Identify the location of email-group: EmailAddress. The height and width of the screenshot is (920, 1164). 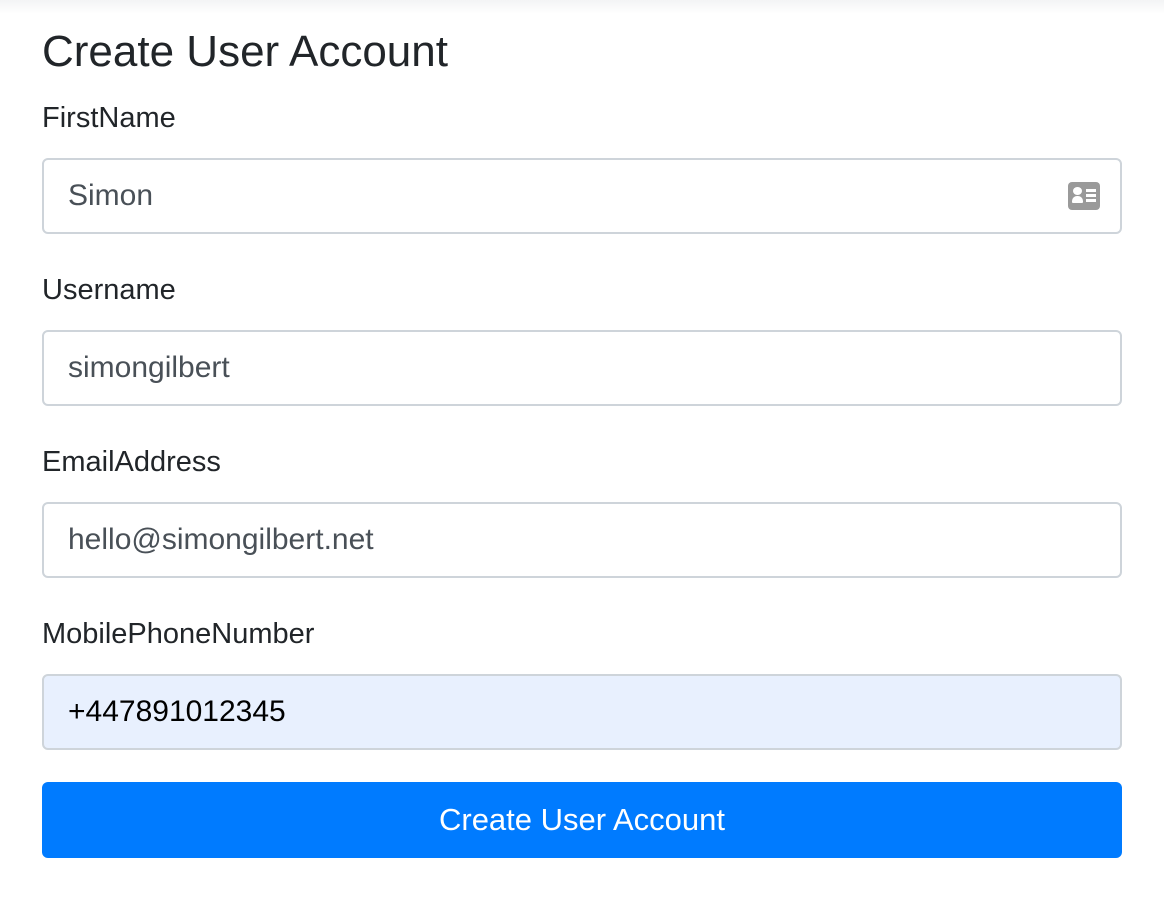
(582, 511).